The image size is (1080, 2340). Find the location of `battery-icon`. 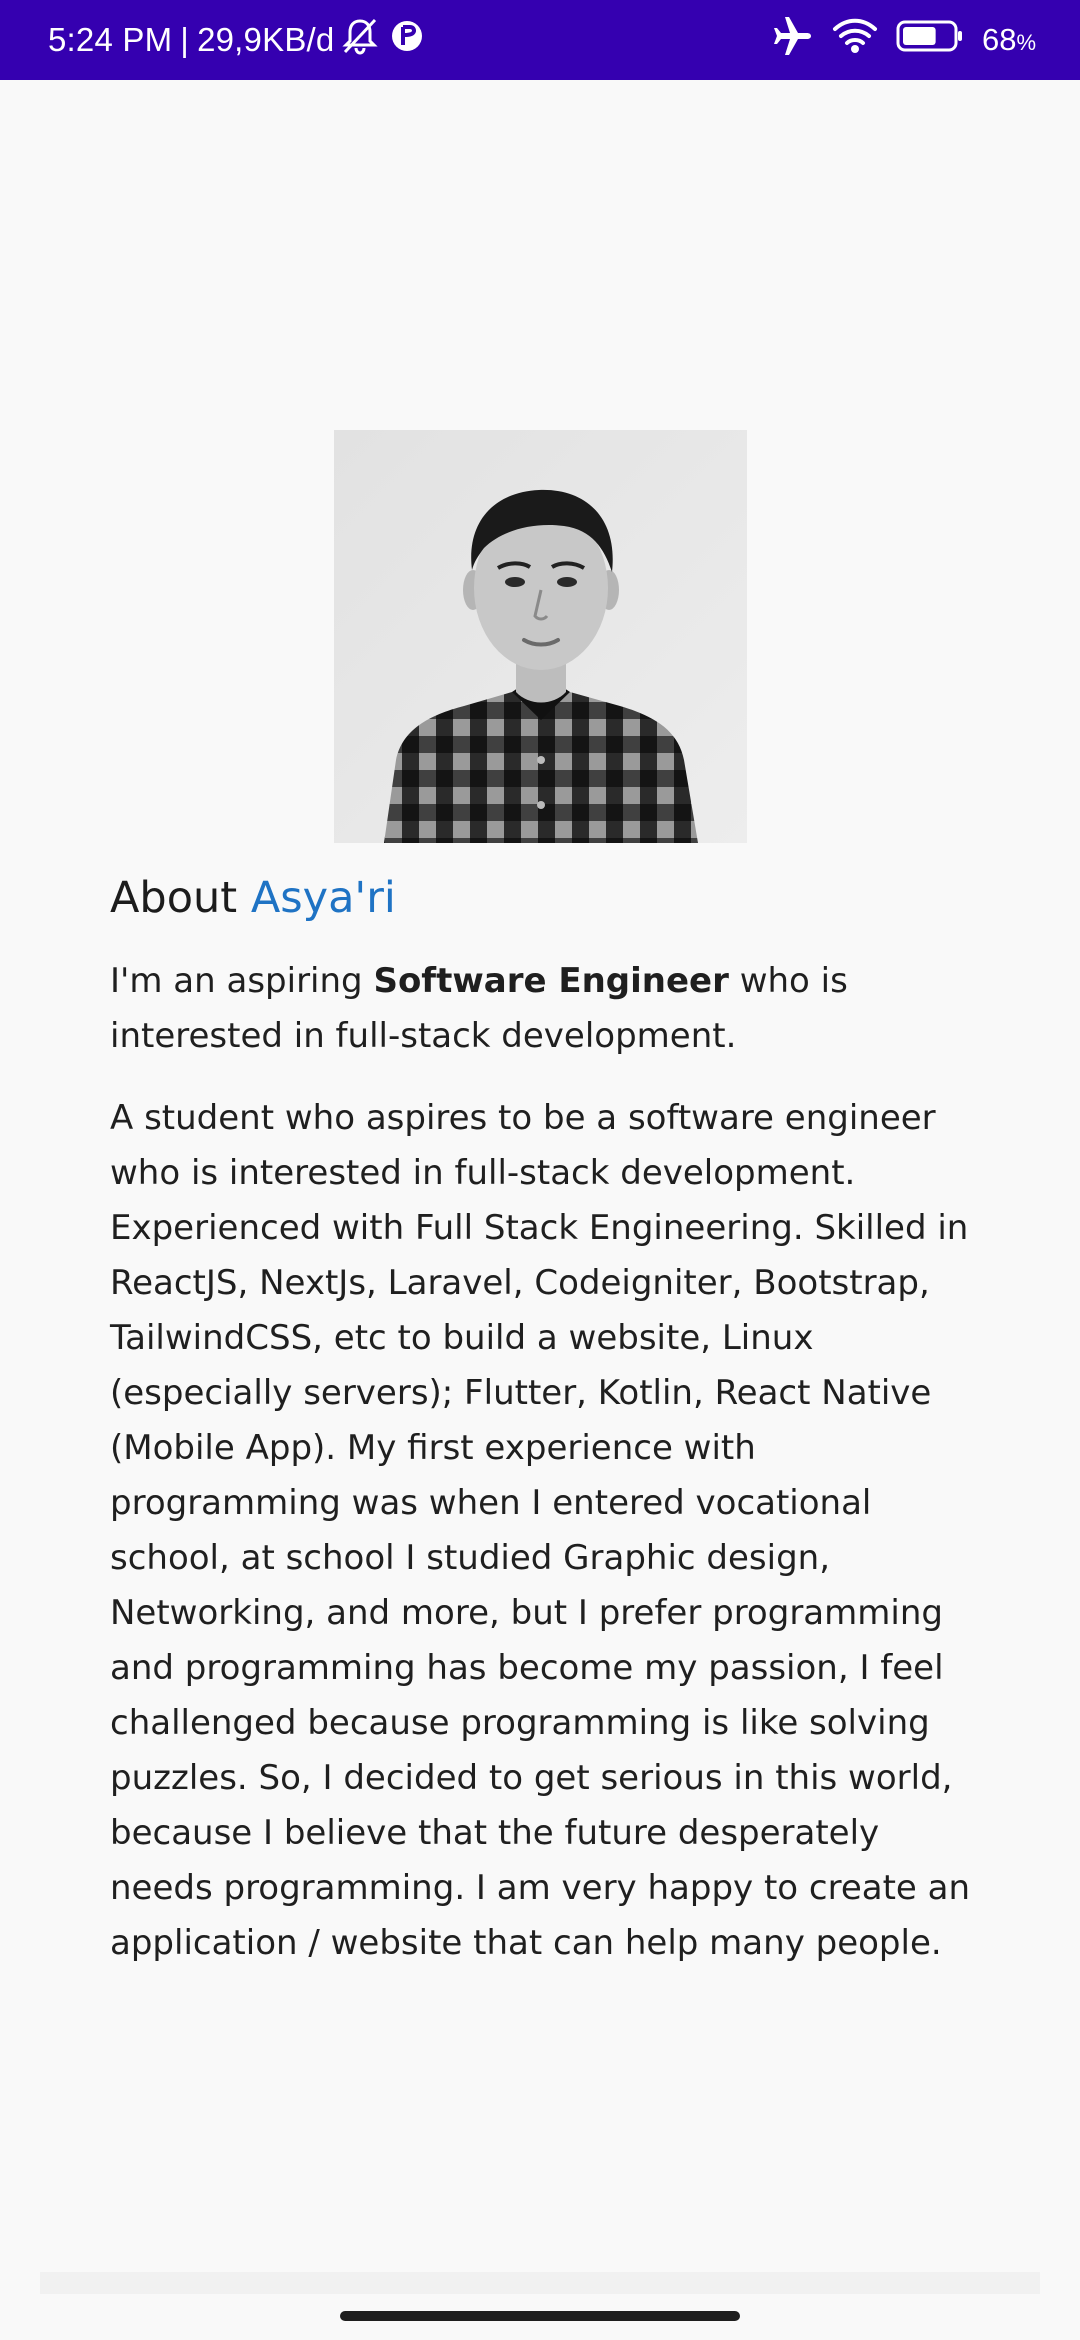

battery-icon is located at coordinates (930, 40).